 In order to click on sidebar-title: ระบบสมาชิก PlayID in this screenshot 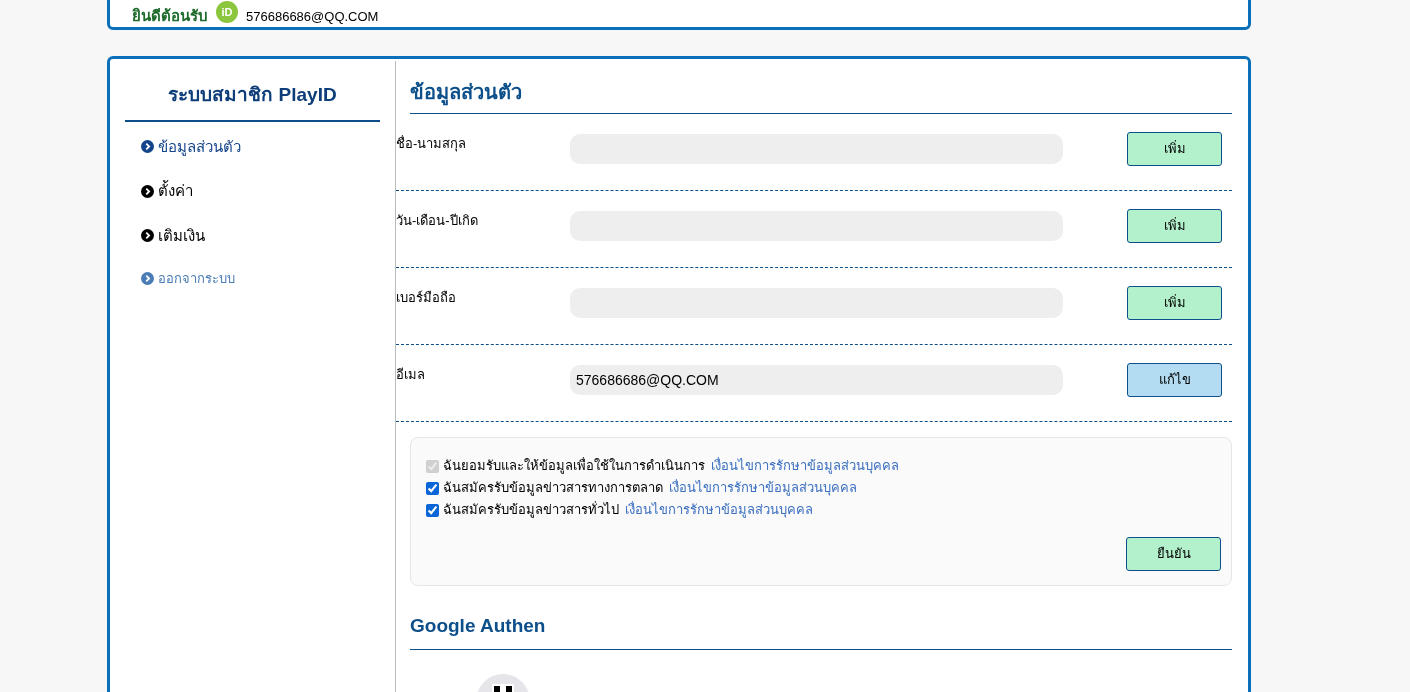, I will do `click(252, 101)`.